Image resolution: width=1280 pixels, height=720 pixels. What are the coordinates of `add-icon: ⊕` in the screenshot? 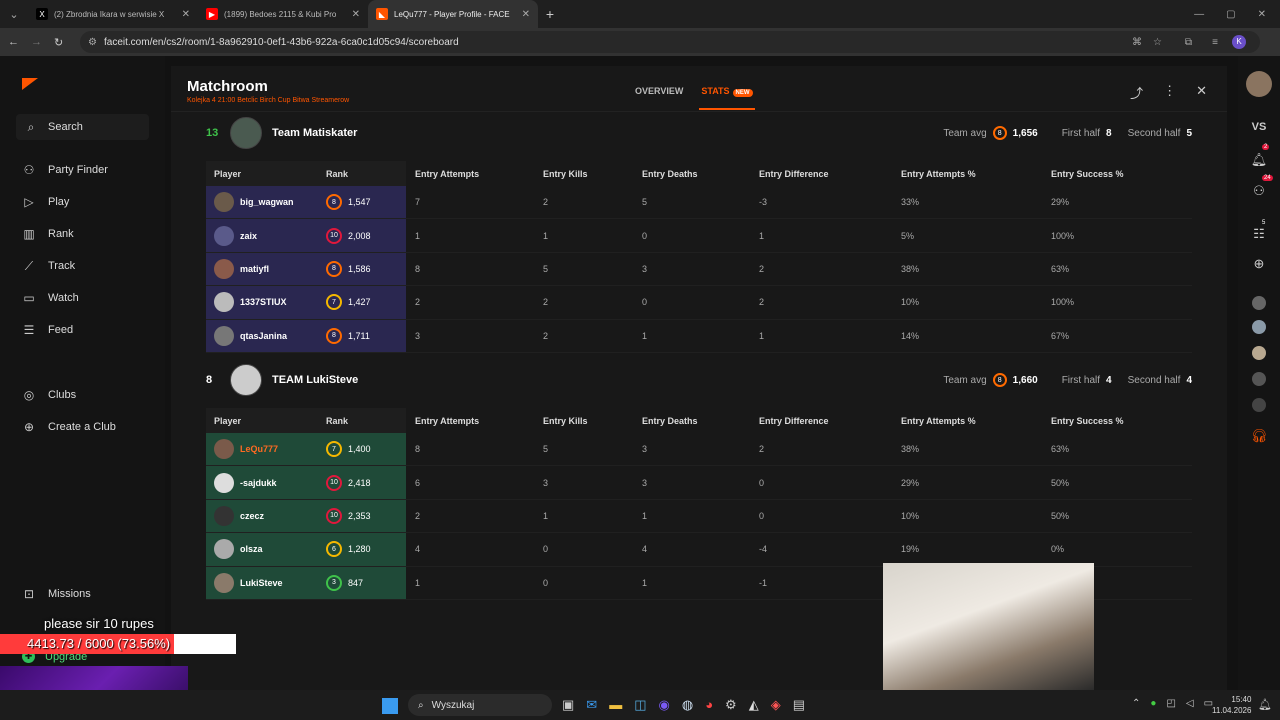 It's located at (1259, 264).